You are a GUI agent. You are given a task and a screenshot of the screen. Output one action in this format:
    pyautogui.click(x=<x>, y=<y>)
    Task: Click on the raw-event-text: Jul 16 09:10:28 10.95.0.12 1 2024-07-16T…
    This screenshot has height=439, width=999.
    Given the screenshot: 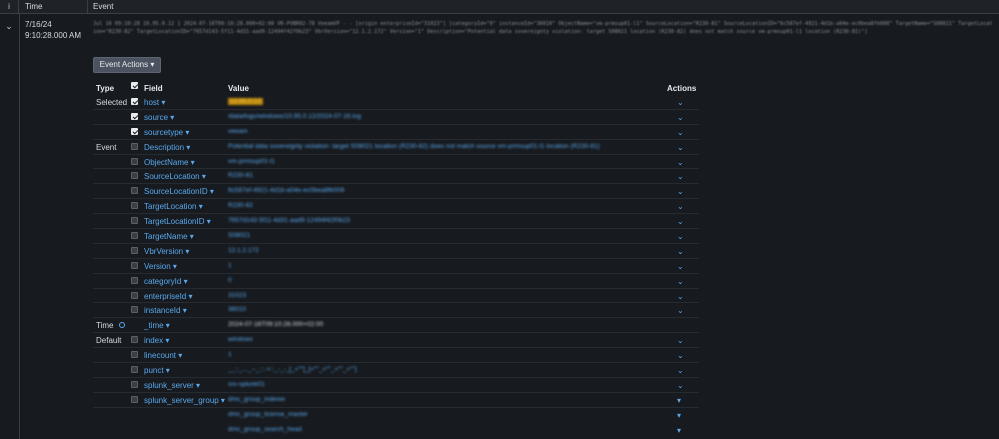 What is the action you would take?
    pyautogui.click(x=543, y=28)
    